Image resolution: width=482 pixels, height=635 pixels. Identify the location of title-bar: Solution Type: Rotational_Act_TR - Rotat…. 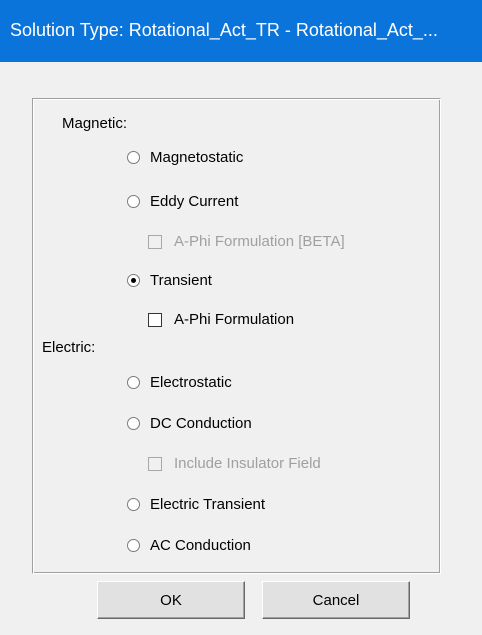
(241, 31).